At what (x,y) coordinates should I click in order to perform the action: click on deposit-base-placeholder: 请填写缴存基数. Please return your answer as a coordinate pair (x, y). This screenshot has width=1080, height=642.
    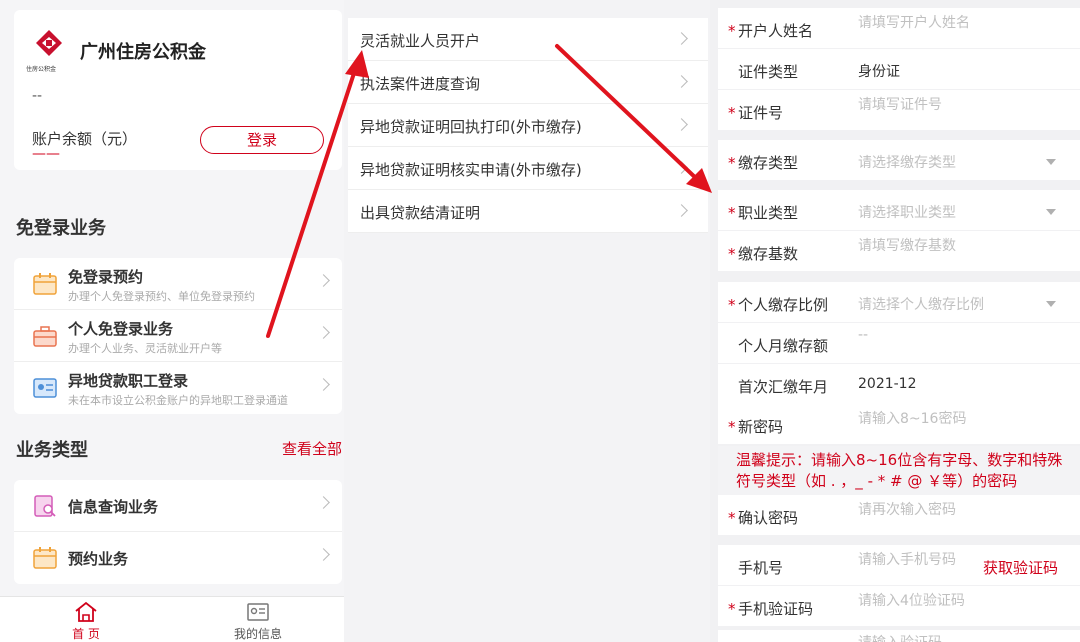
    Looking at the image, I should click on (907, 246).